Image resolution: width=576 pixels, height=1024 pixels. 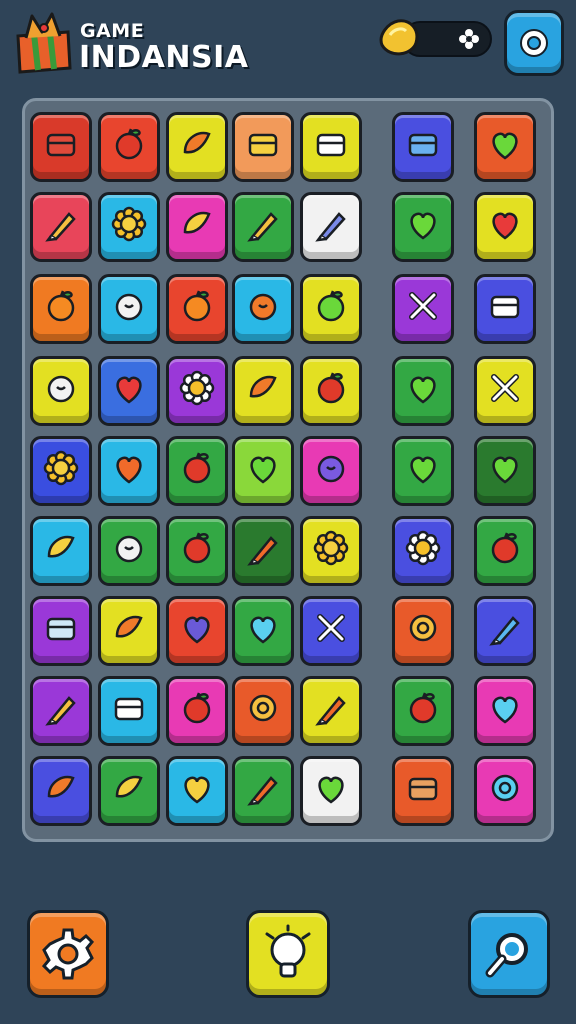 I want to click on lemon-icon, so click(x=61, y=547).